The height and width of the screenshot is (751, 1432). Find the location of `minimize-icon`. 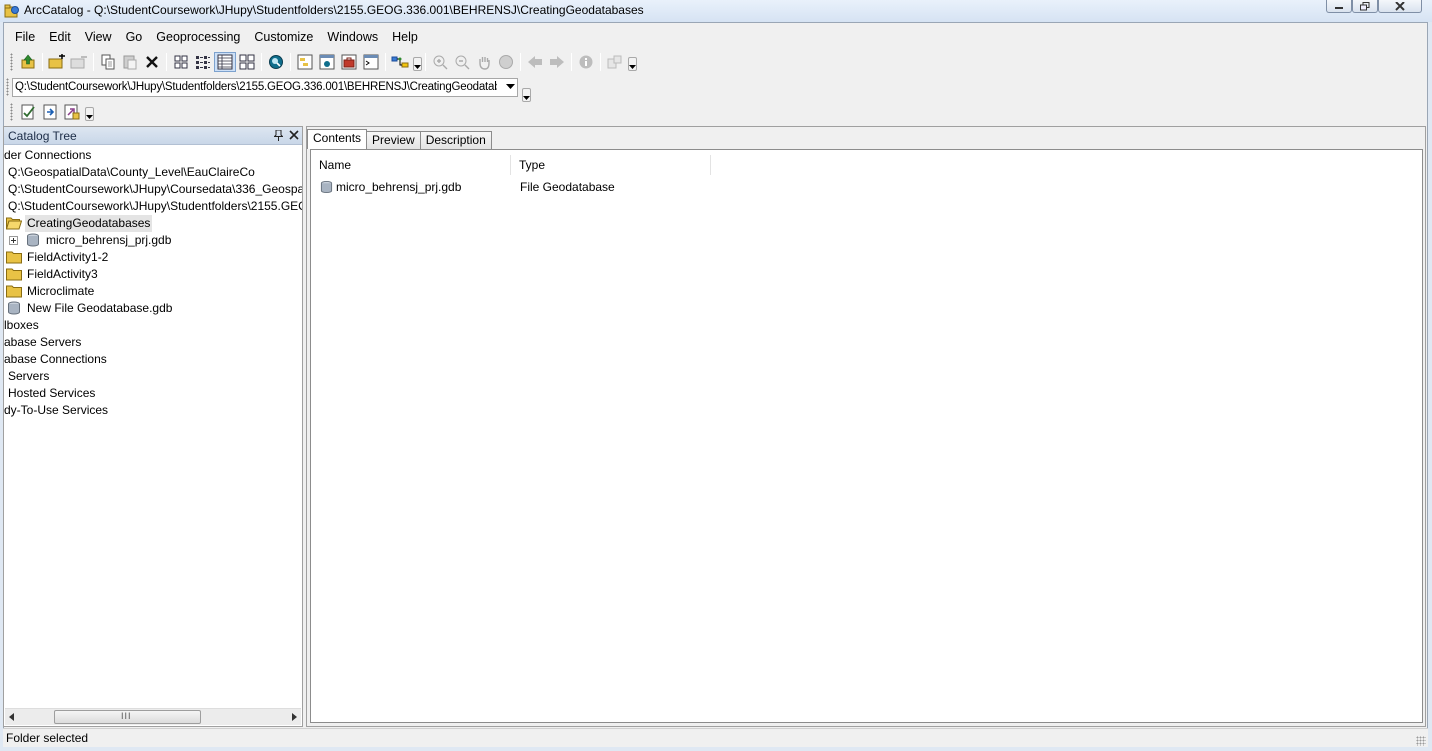

minimize-icon is located at coordinates (1339, 8).